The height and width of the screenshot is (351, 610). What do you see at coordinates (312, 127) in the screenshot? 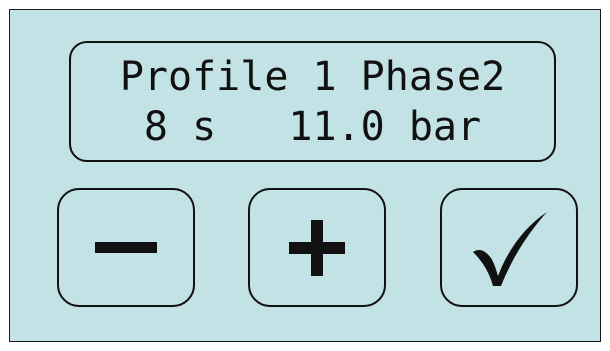
I see `display-line-time-pressure: 8 s 11.0 bar` at bounding box center [312, 127].